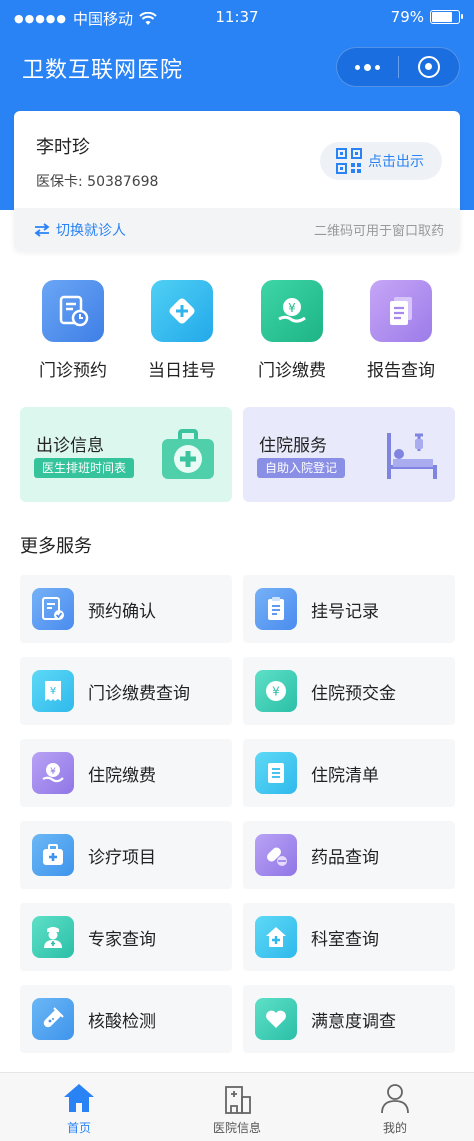 The height and width of the screenshot is (1141, 474). I want to click on bottom-tab-bar: 首页 医院信息 我的, so click(237, 1106).